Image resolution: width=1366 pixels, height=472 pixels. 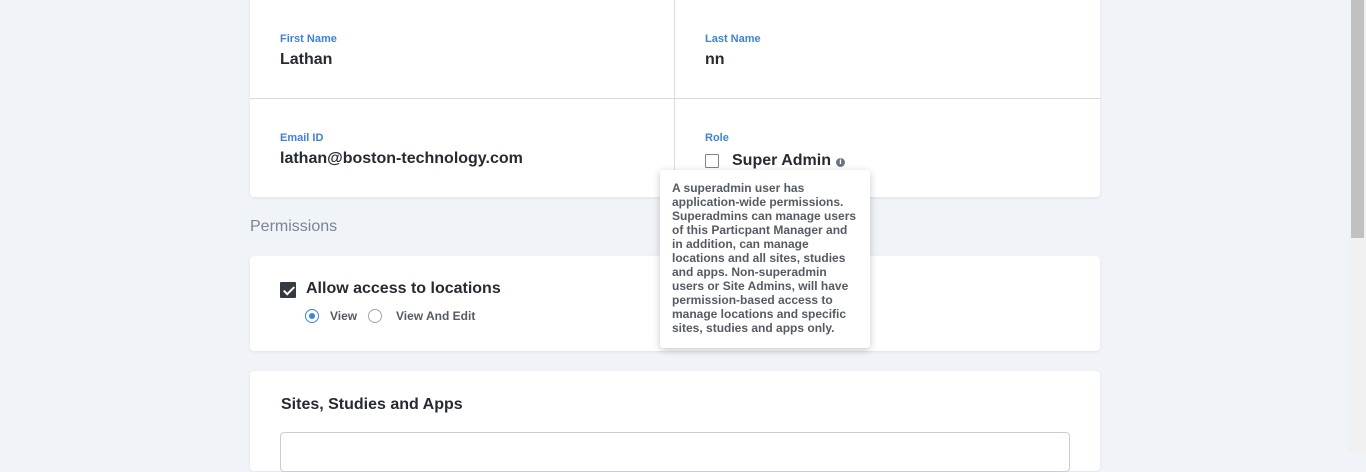 What do you see at coordinates (435, 316) in the screenshot?
I see `view-and-edit-radio-label: View And Edit` at bounding box center [435, 316].